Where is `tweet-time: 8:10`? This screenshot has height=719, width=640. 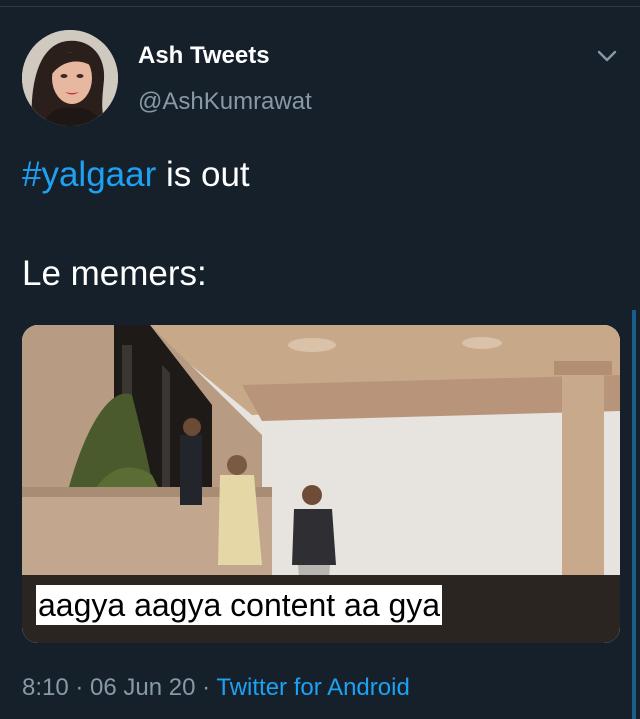 tweet-time: 8:10 is located at coordinates (45, 687).